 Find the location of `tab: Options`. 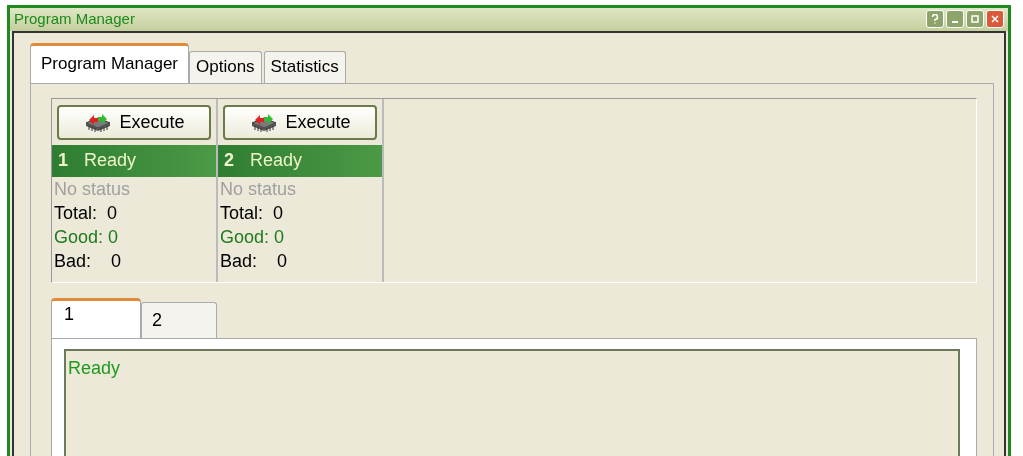

tab: Options is located at coordinates (225, 66).